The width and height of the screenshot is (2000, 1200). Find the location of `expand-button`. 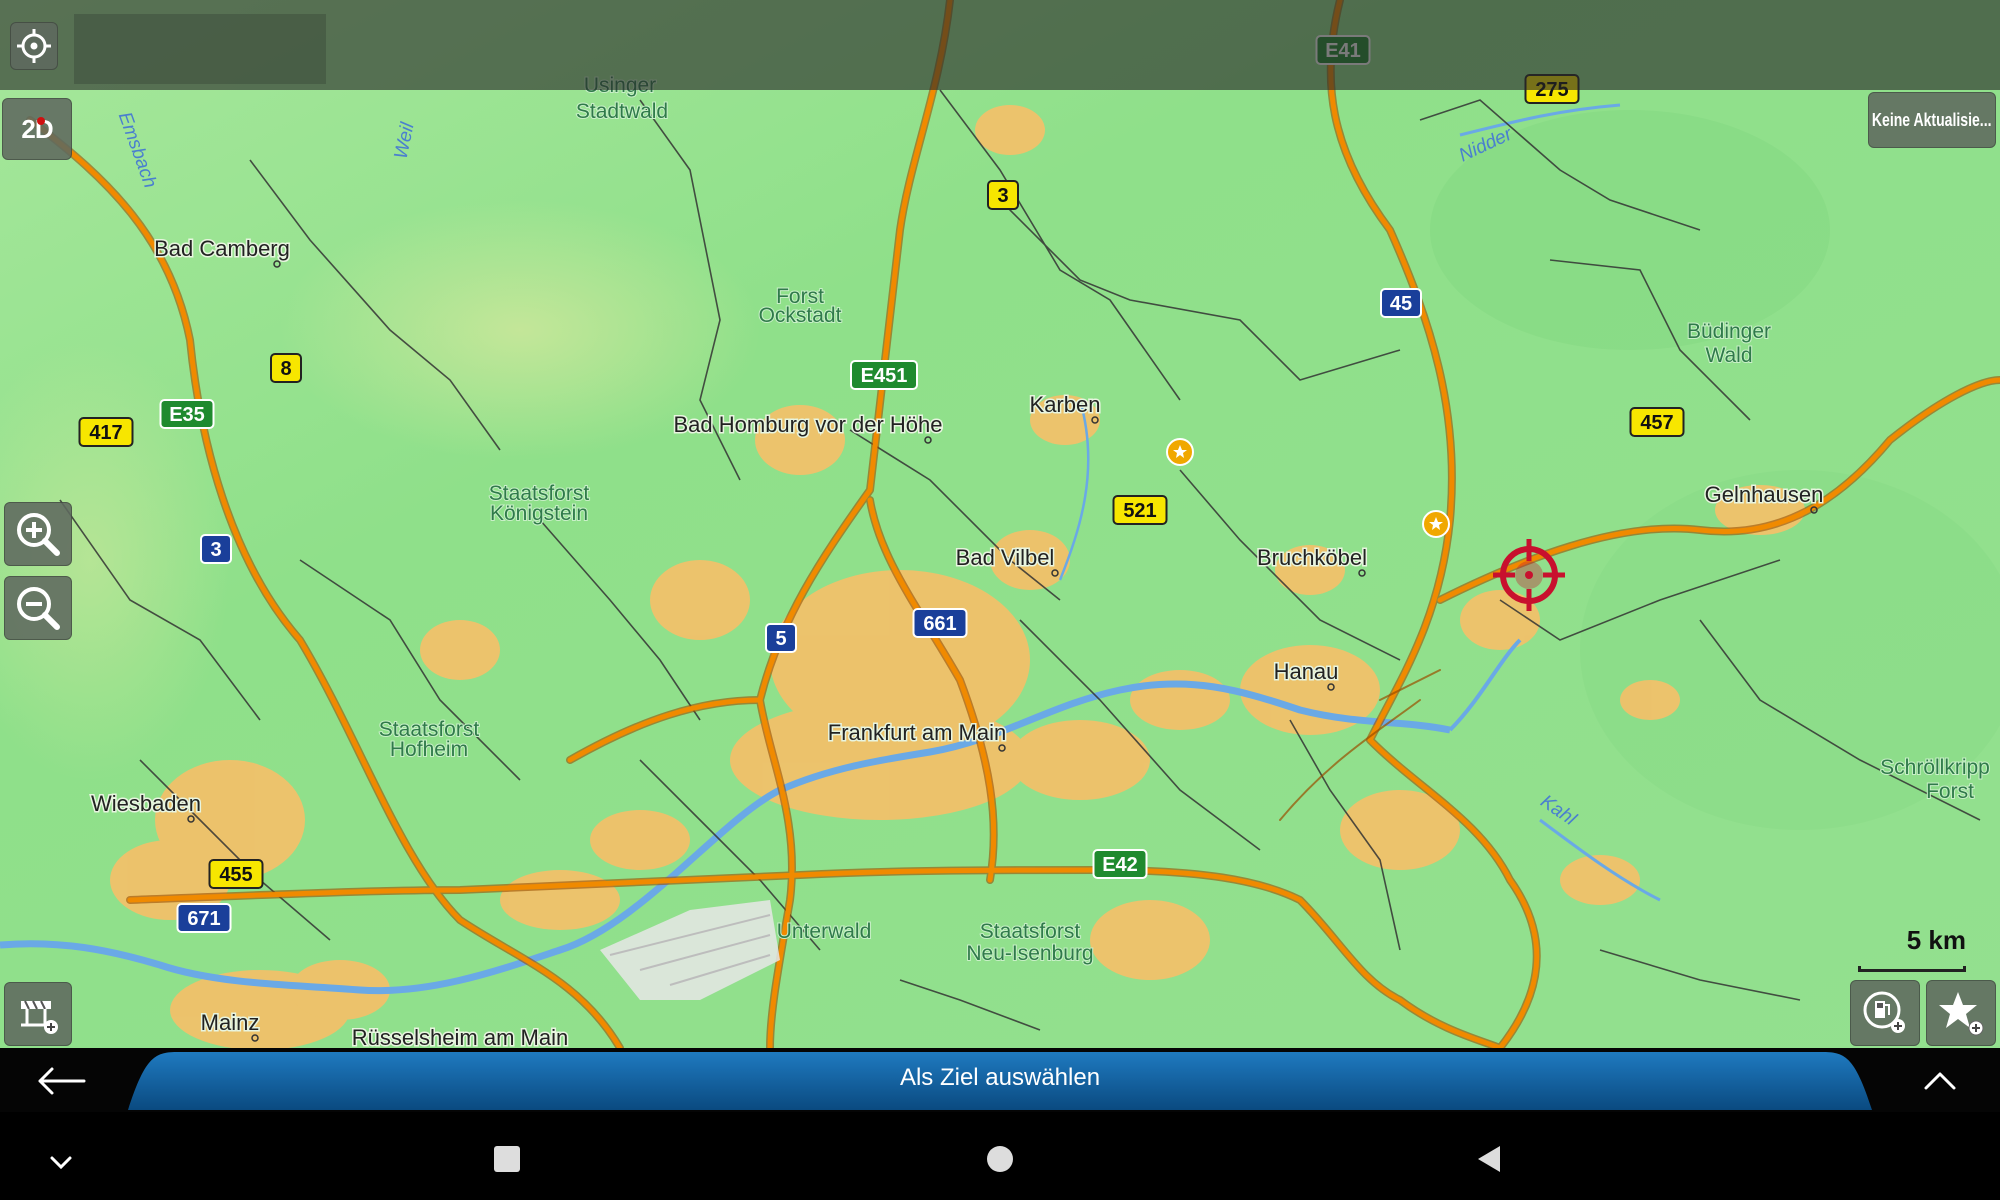

expand-button is located at coordinates (1940, 1081).